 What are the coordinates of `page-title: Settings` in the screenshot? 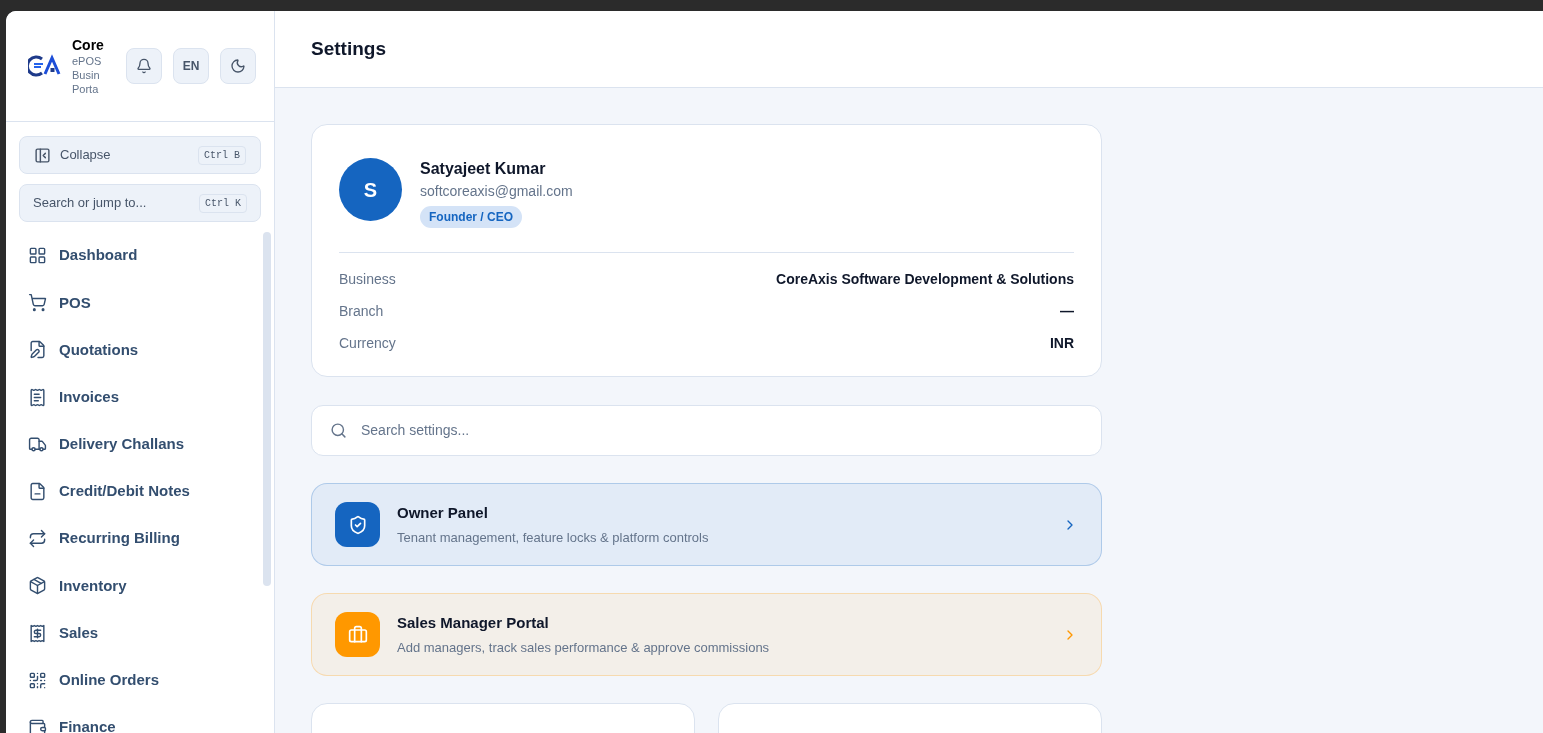 It's located at (348, 48).